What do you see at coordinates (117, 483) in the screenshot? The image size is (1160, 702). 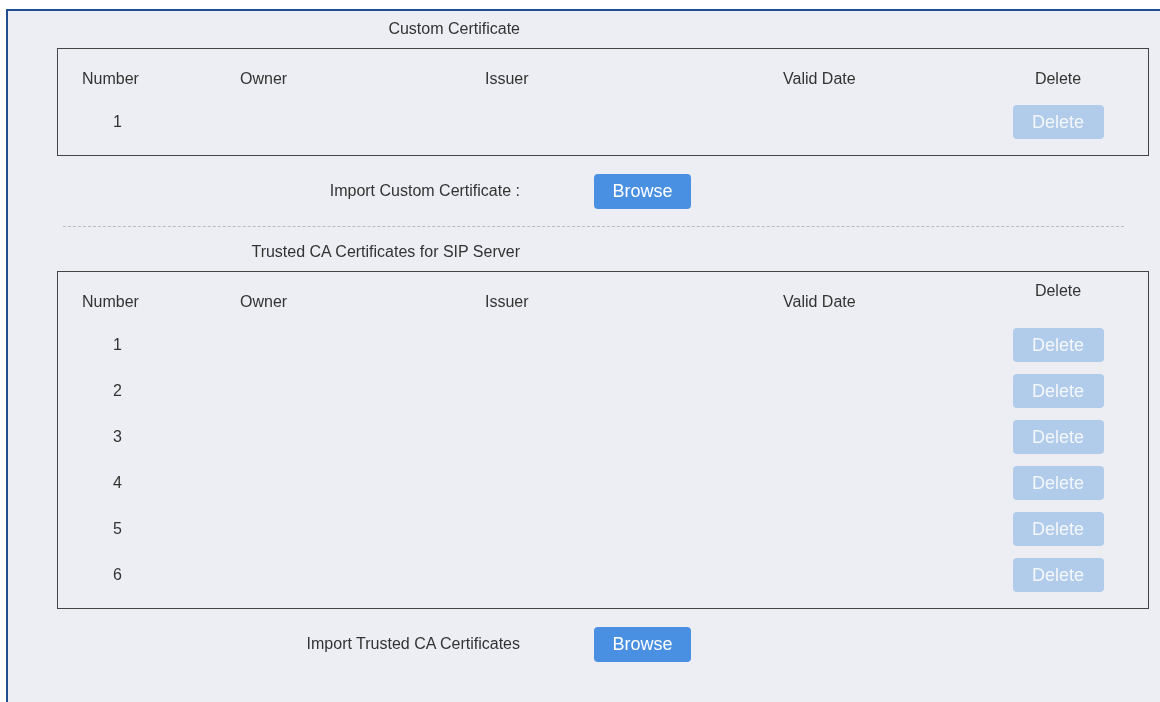 I see `table-cell-text: 4` at bounding box center [117, 483].